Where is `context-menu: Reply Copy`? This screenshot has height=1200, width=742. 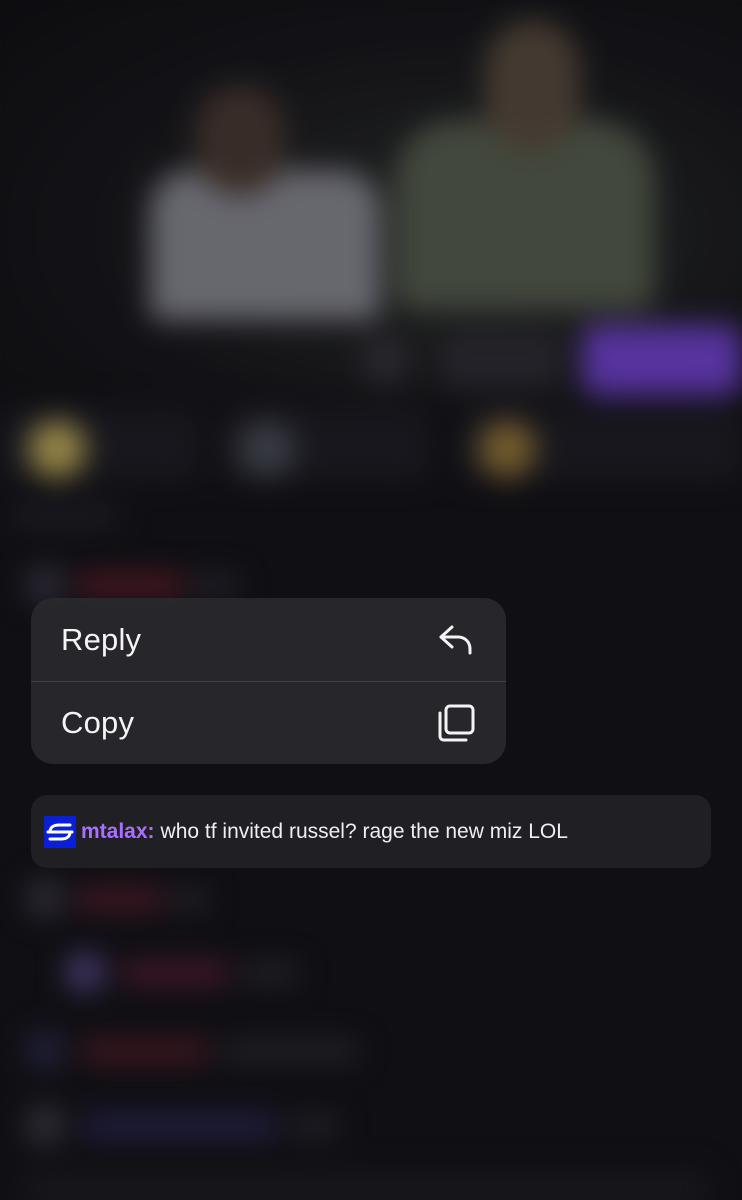
context-menu: Reply Copy is located at coordinates (268, 681).